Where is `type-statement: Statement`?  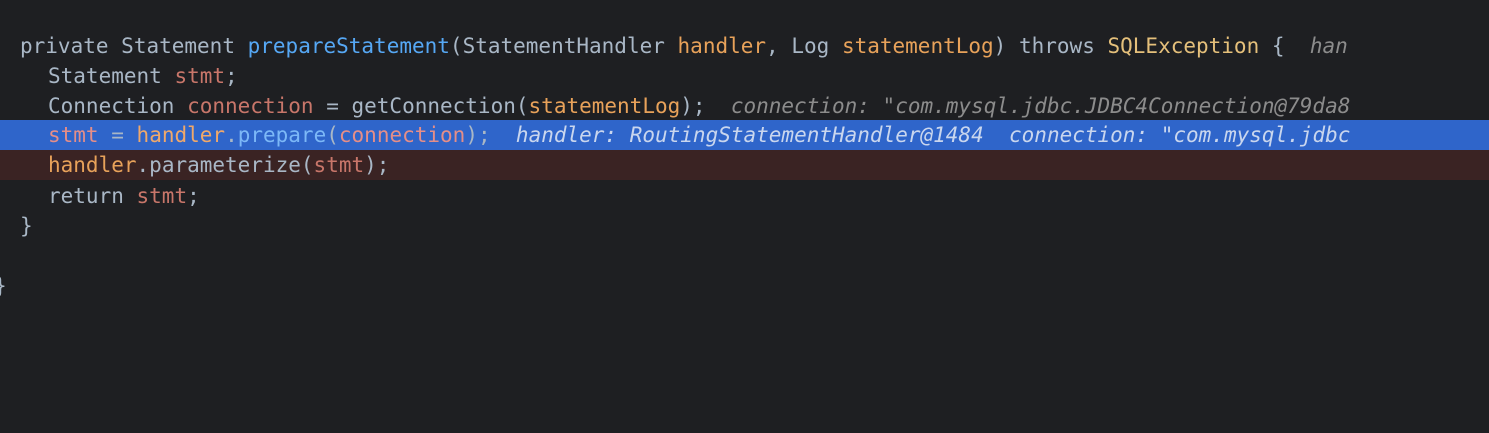
type-statement: Statement is located at coordinates (105, 76).